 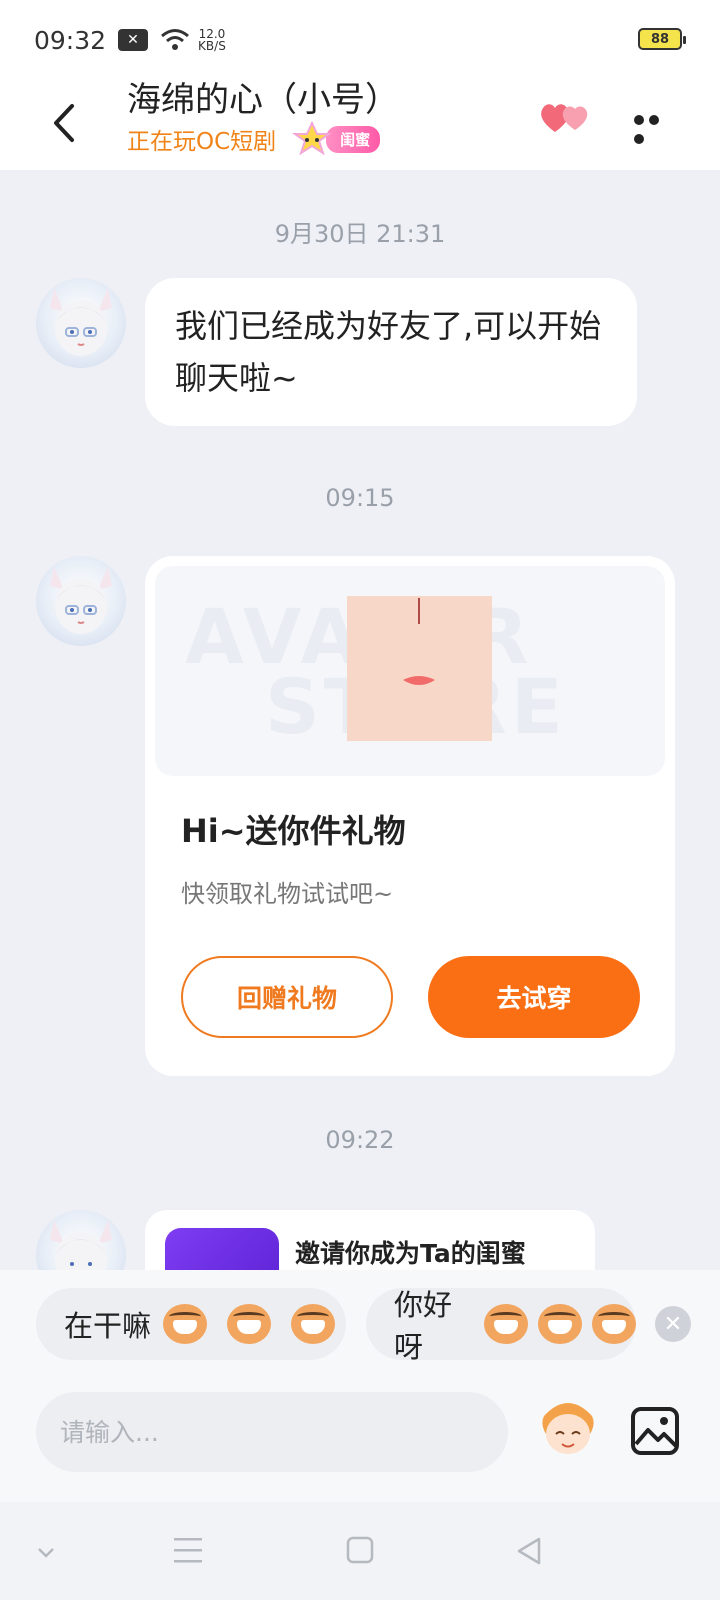 What do you see at coordinates (565, 116) in the screenshot?
I see `hearts-icon` at bounding box center [565, 116].